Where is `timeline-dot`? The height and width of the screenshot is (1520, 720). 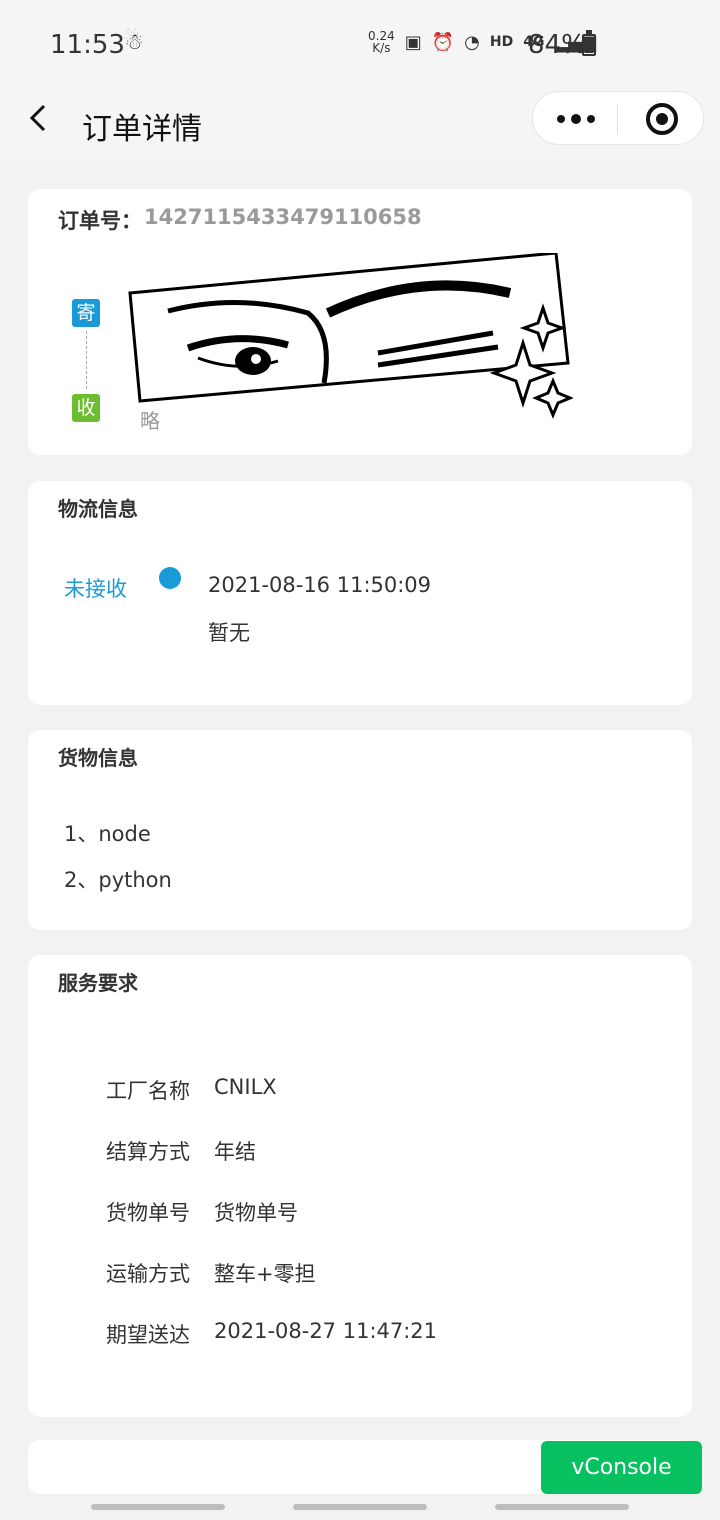
timeline-dot is located at coordinates (170, 578).